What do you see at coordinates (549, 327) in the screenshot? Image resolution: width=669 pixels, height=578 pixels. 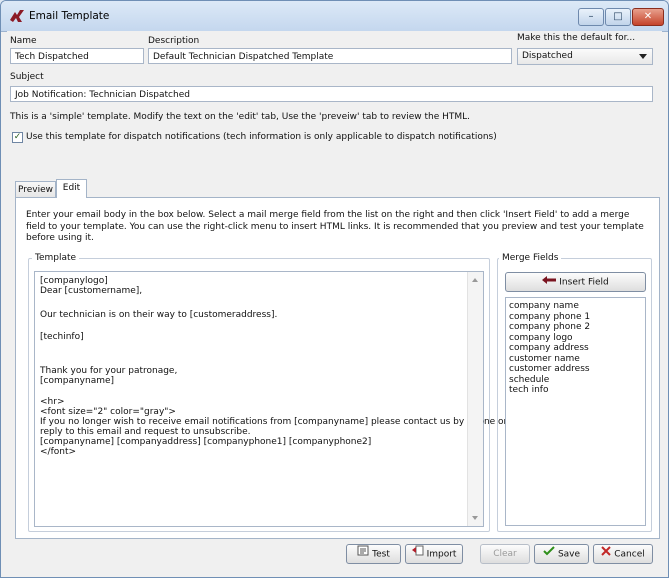 I see `merge-field-item: company phone 2` at bounding box center [549, 327].